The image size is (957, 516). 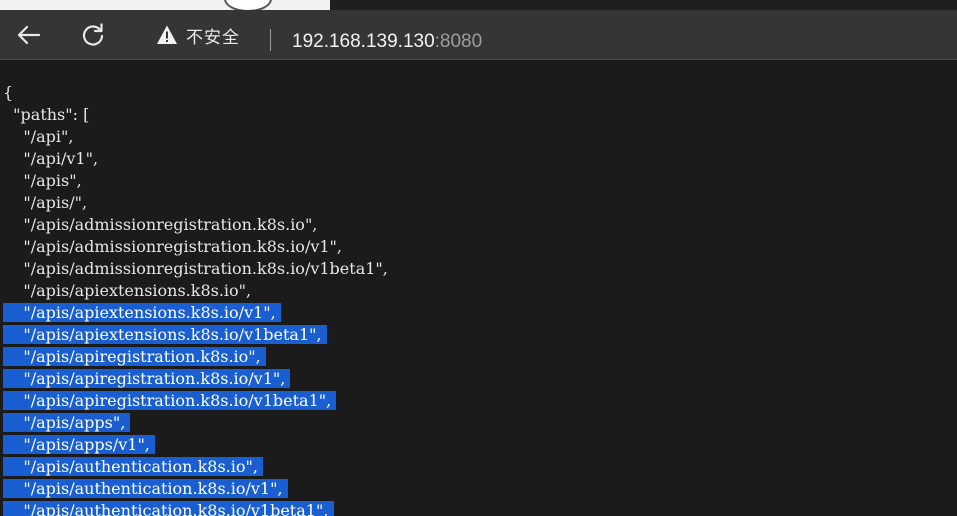 I want to click on url-host: 192.168.139.130, so click(x=363, y=41).